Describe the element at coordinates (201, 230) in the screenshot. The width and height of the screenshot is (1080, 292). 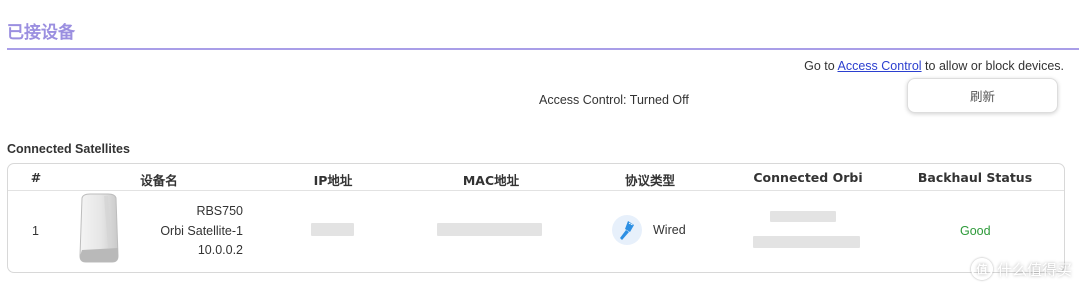
I see `device-name: Orbi Satellite-1` at that location.